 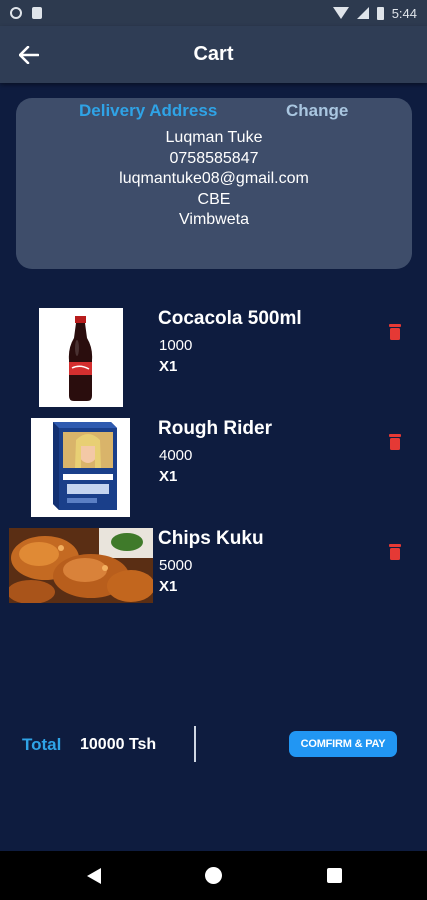 I want to click on page-title: Cart, so click(x=213, y=54).